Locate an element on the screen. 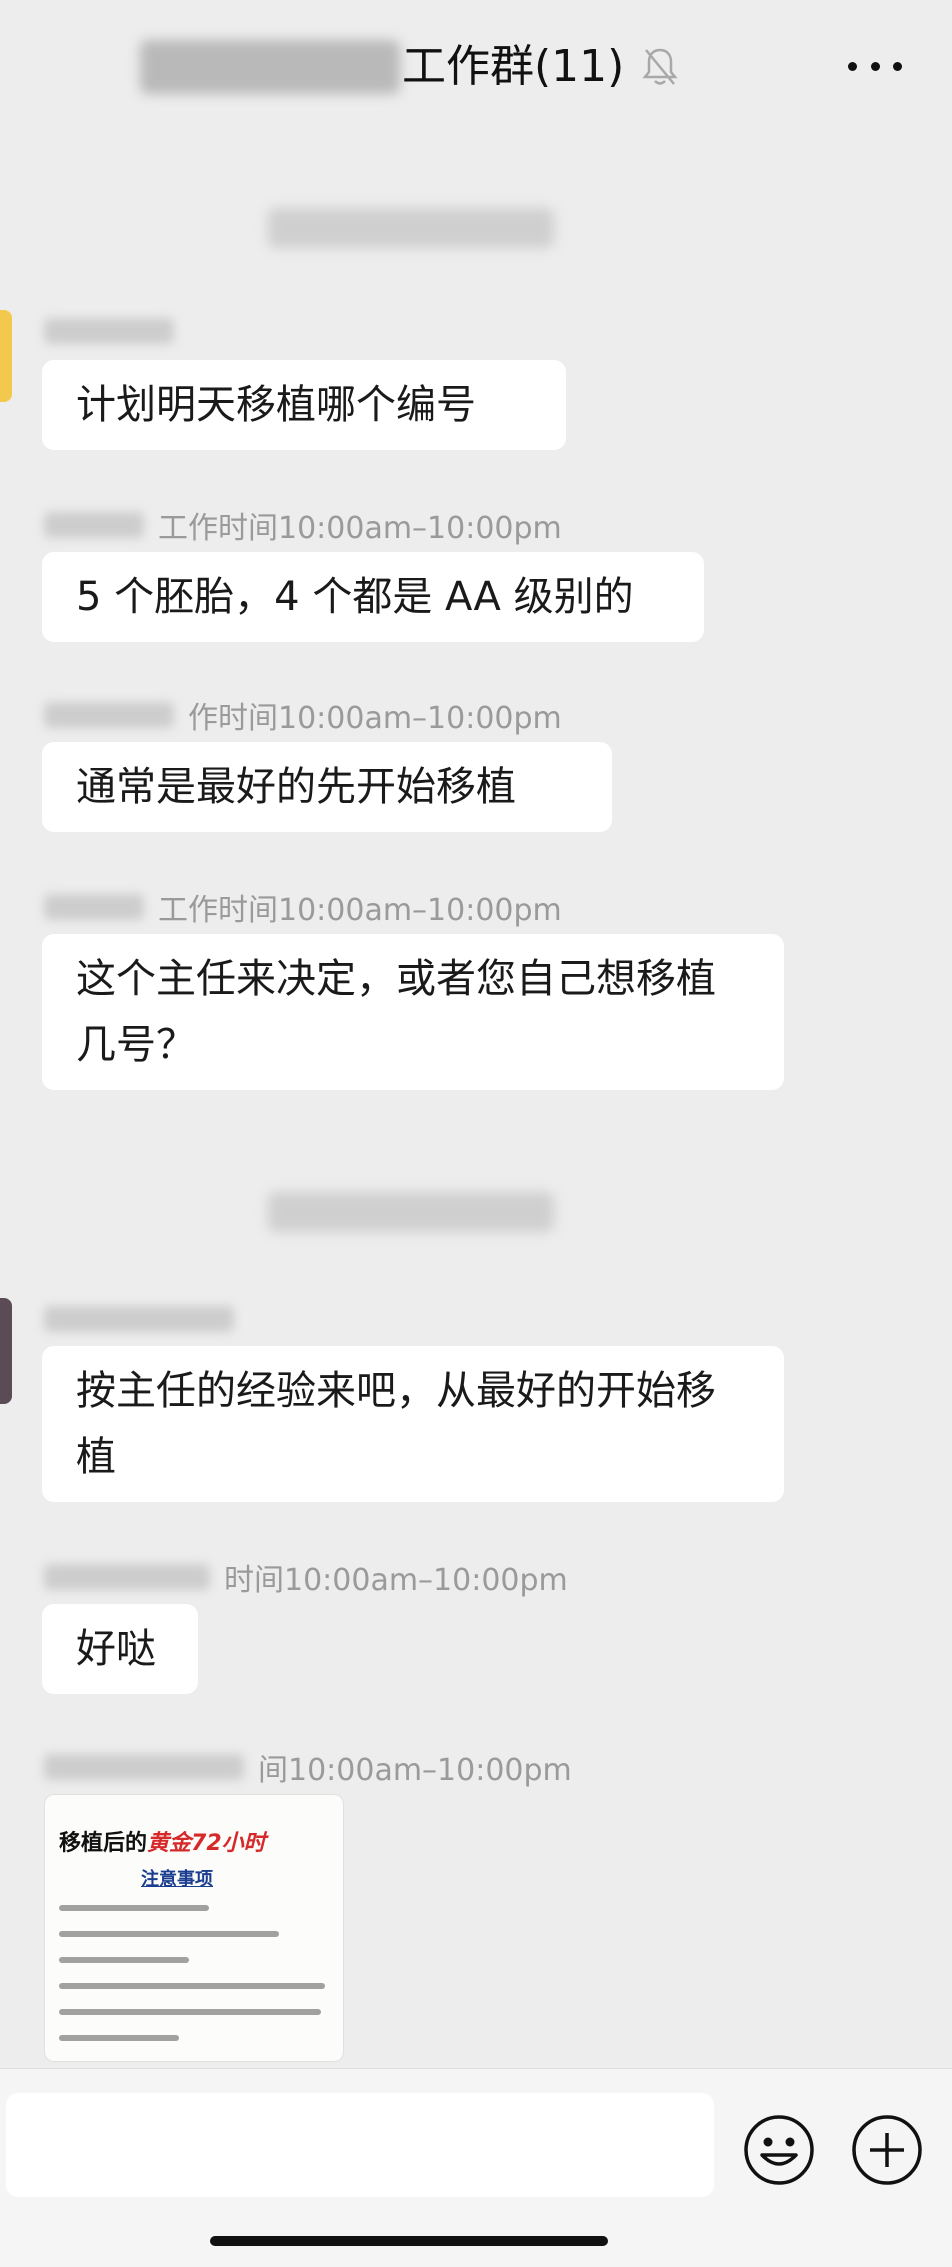 Image resolution: width=952 pixels, height=2267 pixels. message-bubble: 好哒 is located at coordinates (120, 1649).